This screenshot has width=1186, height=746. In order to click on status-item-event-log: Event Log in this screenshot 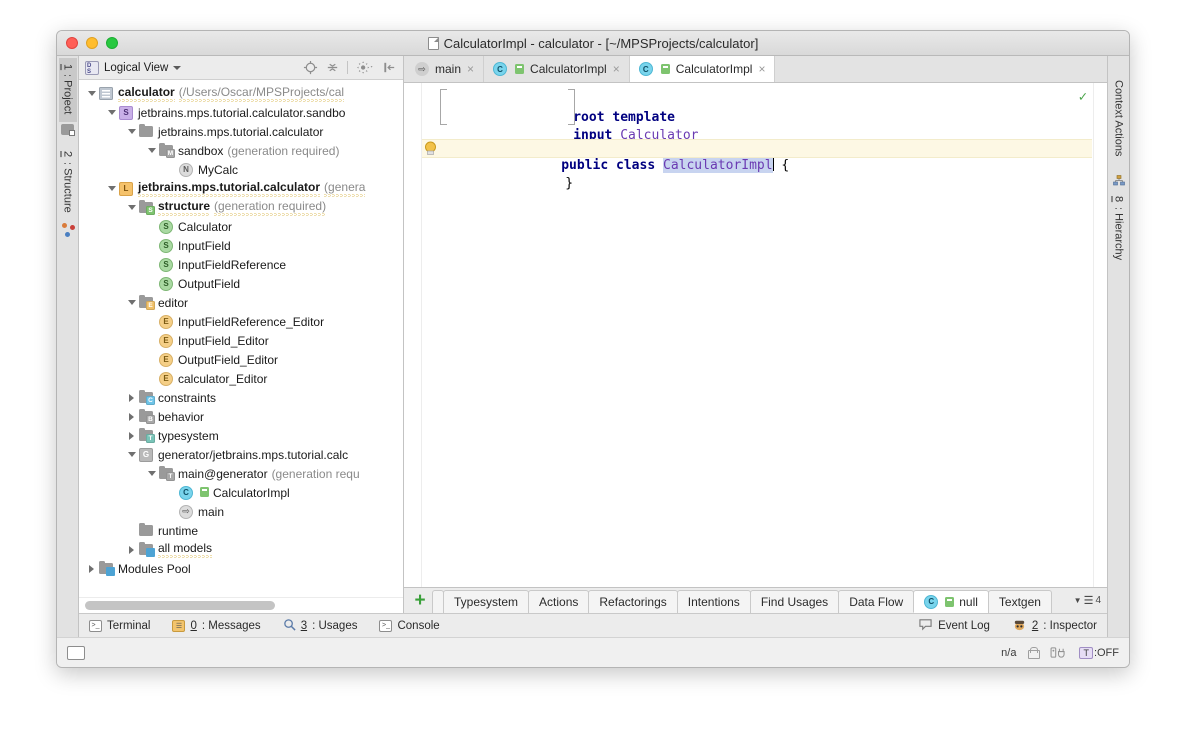, I will do `click(954, 626)`.